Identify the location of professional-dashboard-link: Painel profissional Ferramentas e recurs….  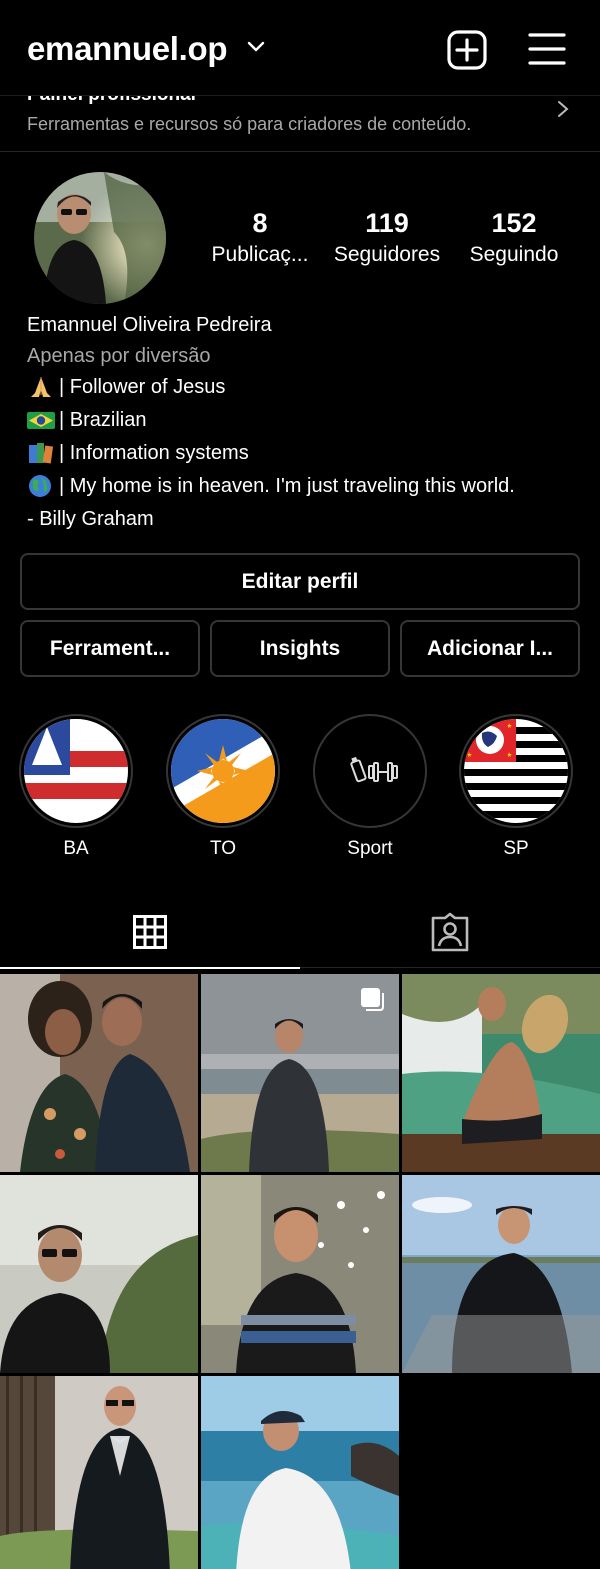
(300, 124).